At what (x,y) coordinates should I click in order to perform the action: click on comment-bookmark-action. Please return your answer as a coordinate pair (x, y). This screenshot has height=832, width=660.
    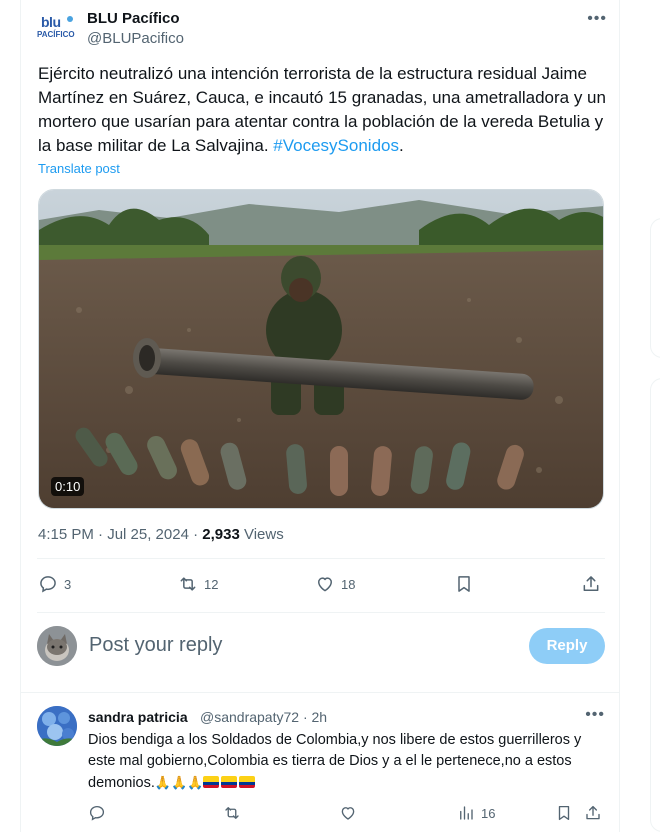
    Looking at the image, I should click on (564, 813).